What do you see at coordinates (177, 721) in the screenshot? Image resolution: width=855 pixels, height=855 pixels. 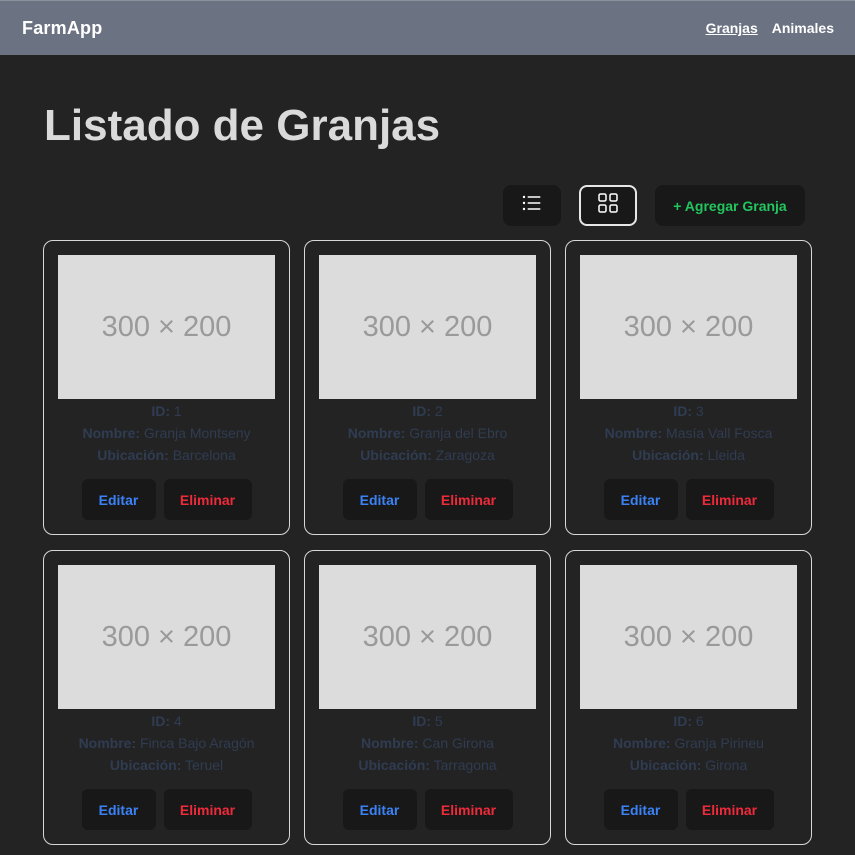 I see `farm-id: 4` at bounding box center [177, 721].